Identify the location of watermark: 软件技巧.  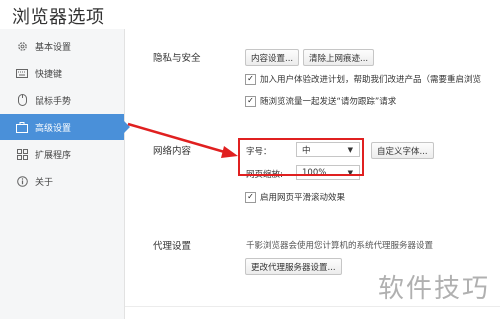
(433, 289).